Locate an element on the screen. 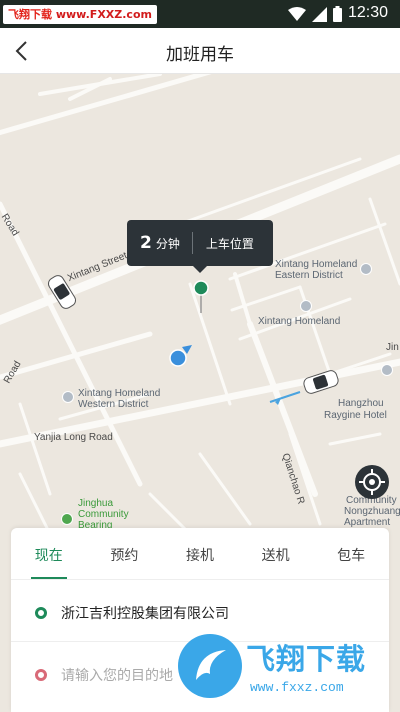 This screenshot has height=712, width=400. map-label-homeland: Xintang Homeland is located at coordinates (299, 321).